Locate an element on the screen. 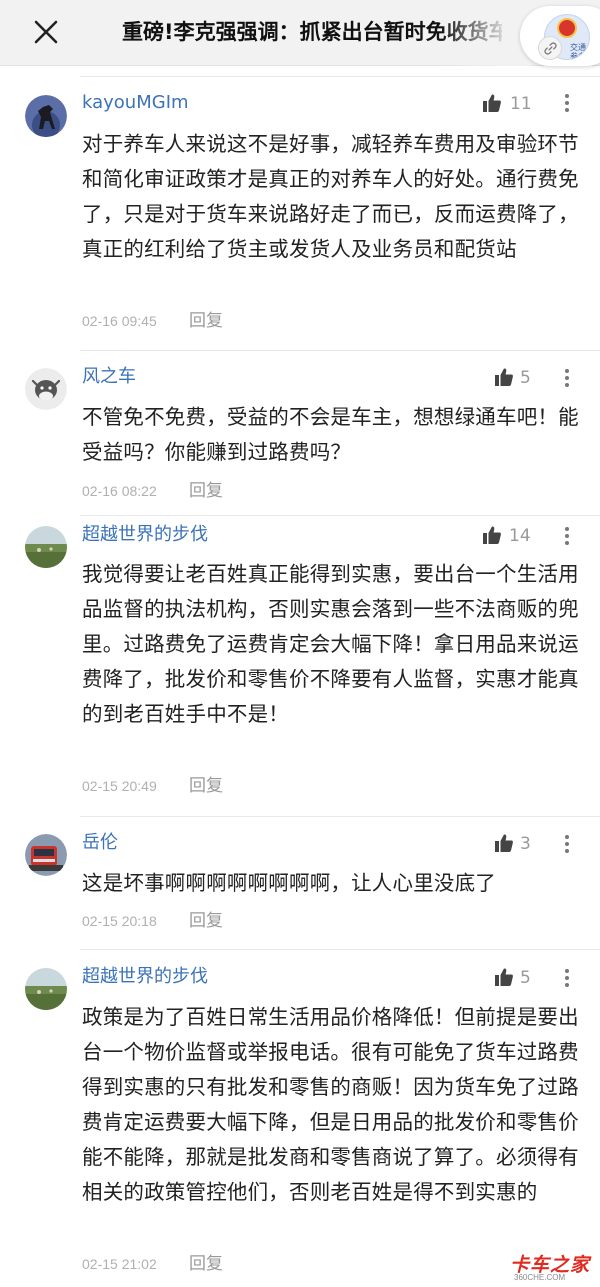 This screenshot has height=1287, width=600. horse-avatar is located at coordinates (46, 116).